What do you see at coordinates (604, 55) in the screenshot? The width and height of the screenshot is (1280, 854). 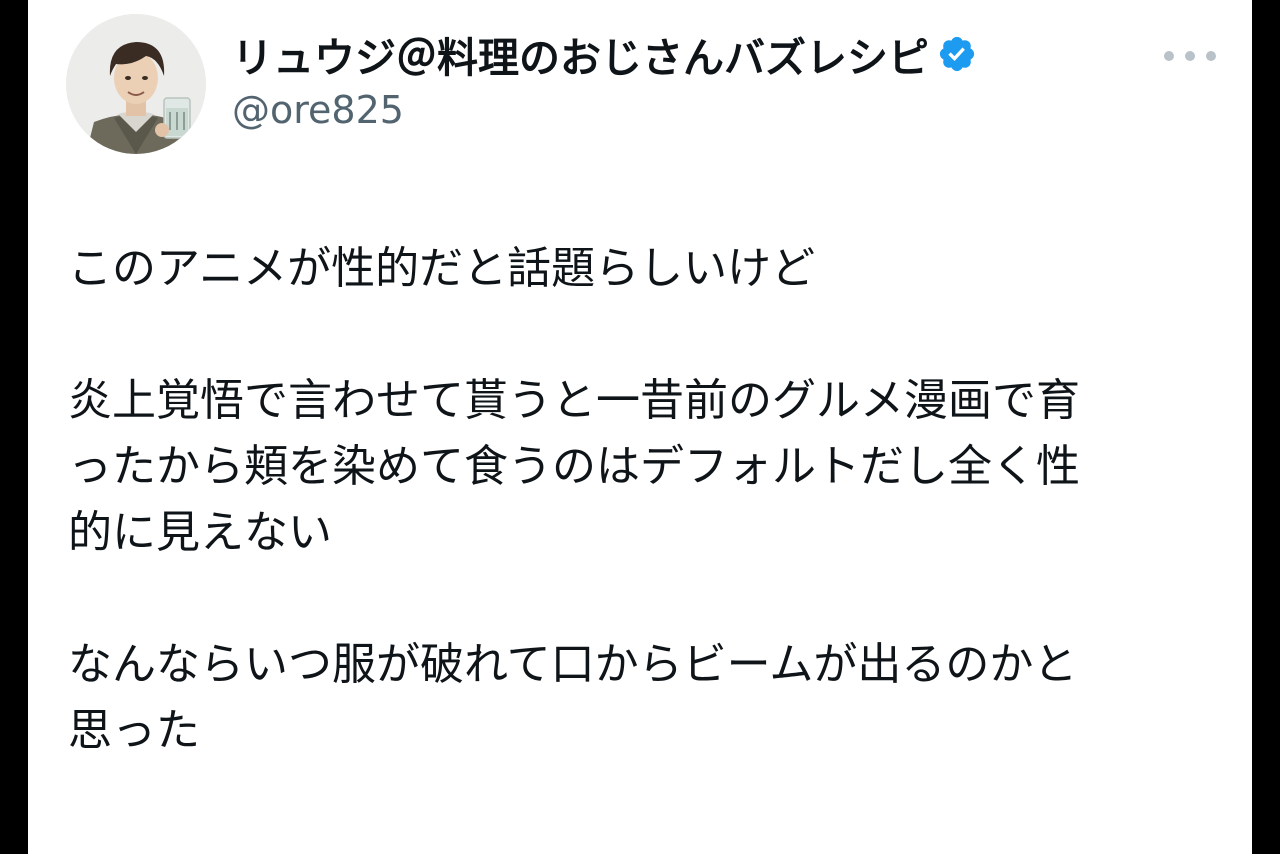 I see `name-row: リュウジ＠料理のおじさんバズレシピ` at bounding box center [604, 55].